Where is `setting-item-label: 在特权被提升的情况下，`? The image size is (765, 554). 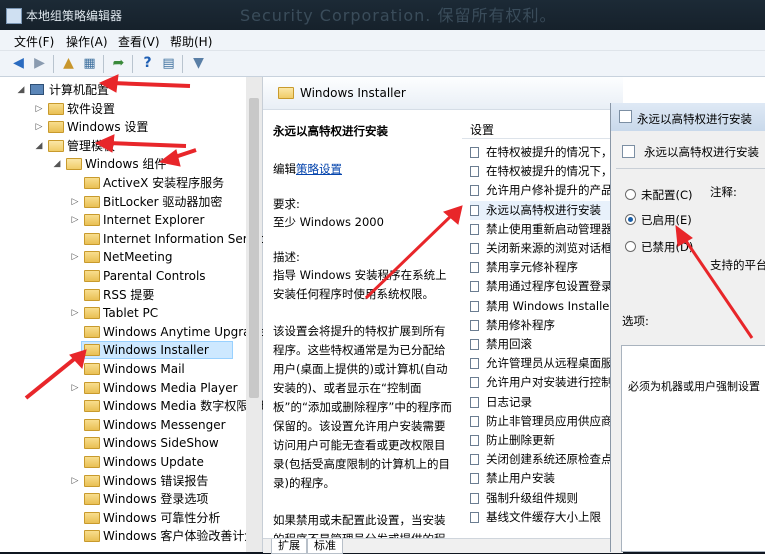
setting-item-label: 在特权被提升的情况下， is located at coordinates (549, 171).